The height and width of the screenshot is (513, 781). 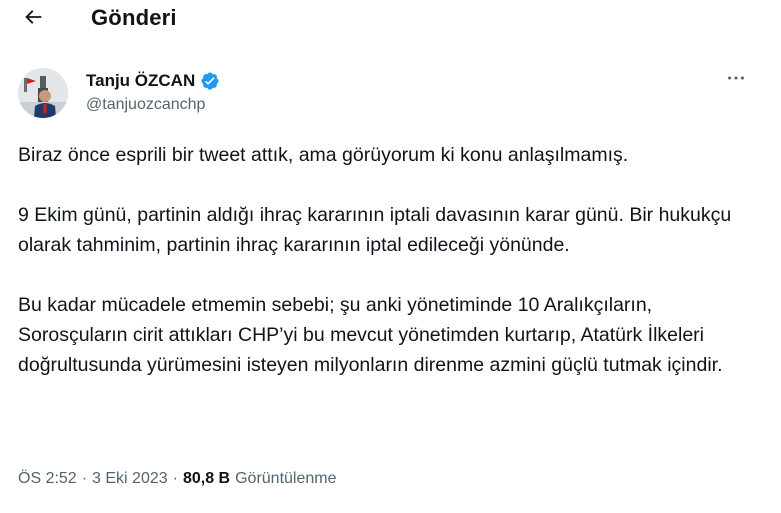 I want to click on verified-badge-icon, so click(x=210, y=81).